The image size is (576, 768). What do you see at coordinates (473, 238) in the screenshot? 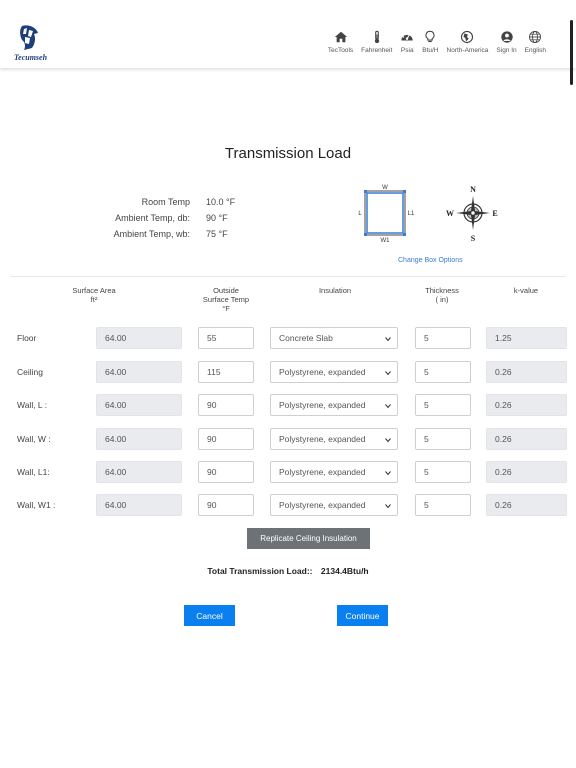
I see `compass-s: S` at bounding box center [473, 238].